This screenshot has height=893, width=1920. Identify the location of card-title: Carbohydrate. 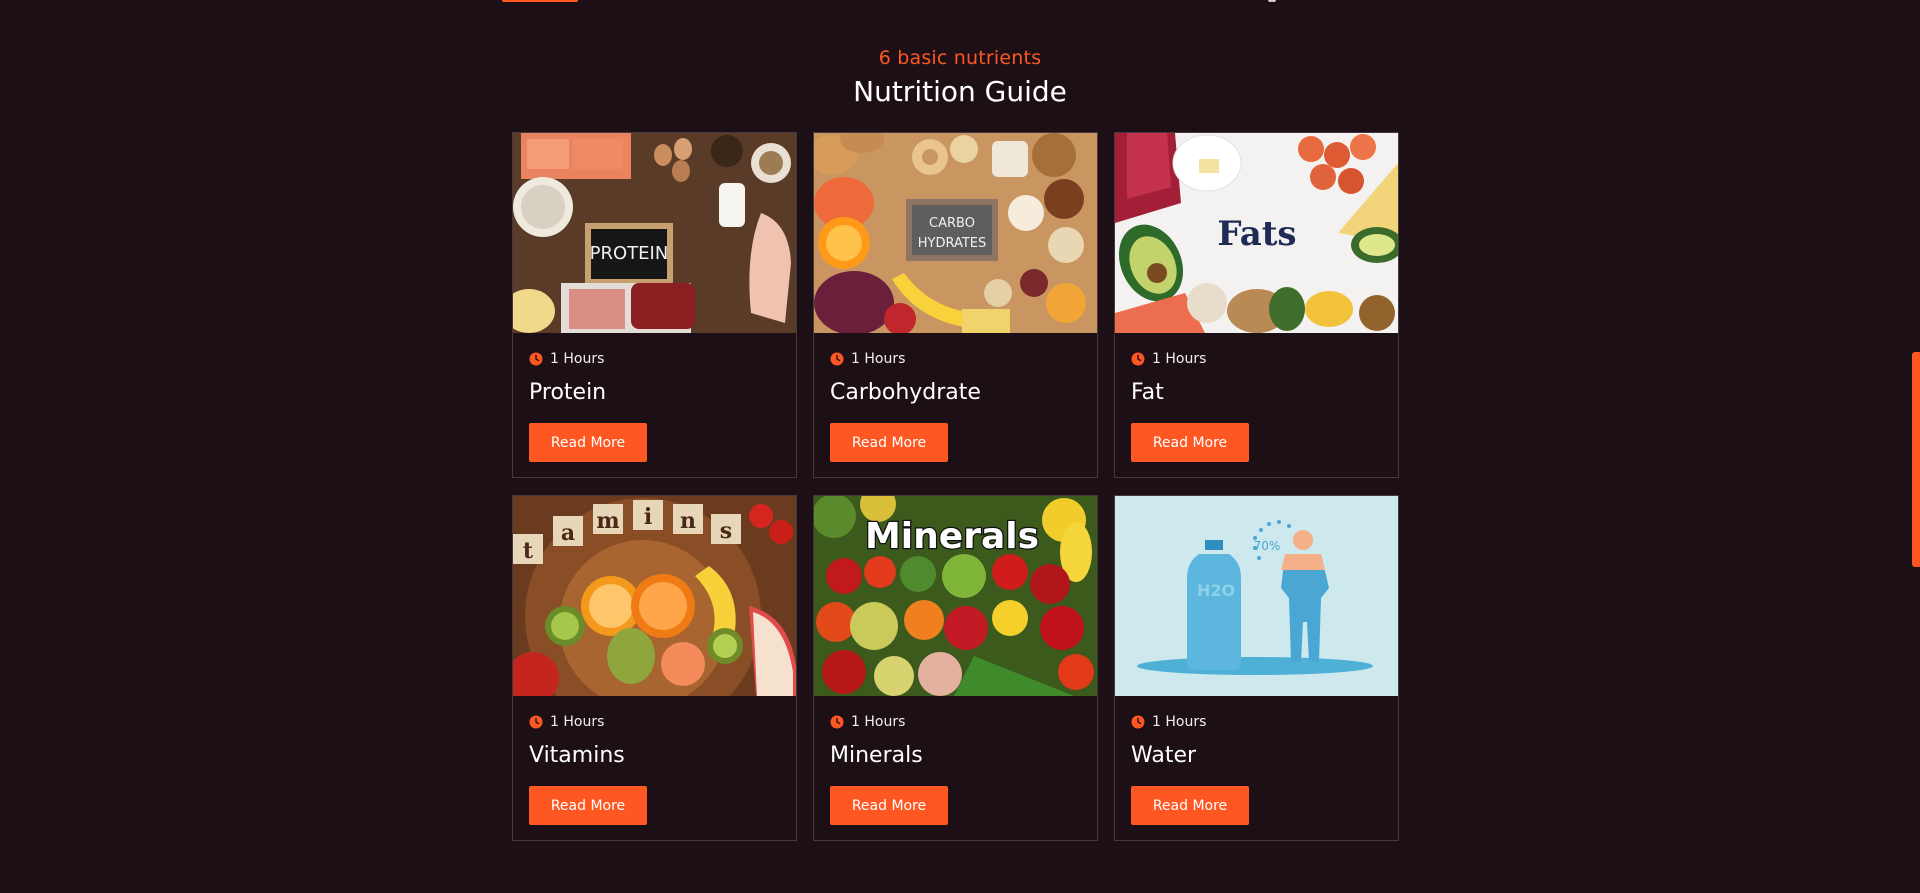
(905, 392).